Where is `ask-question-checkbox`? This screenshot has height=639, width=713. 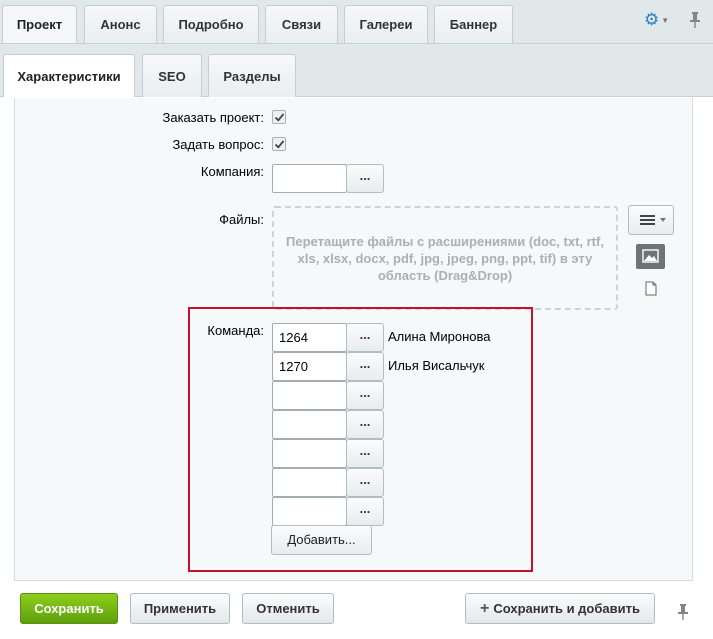 ask-question-checkbox is located at coordinates (279, 144).